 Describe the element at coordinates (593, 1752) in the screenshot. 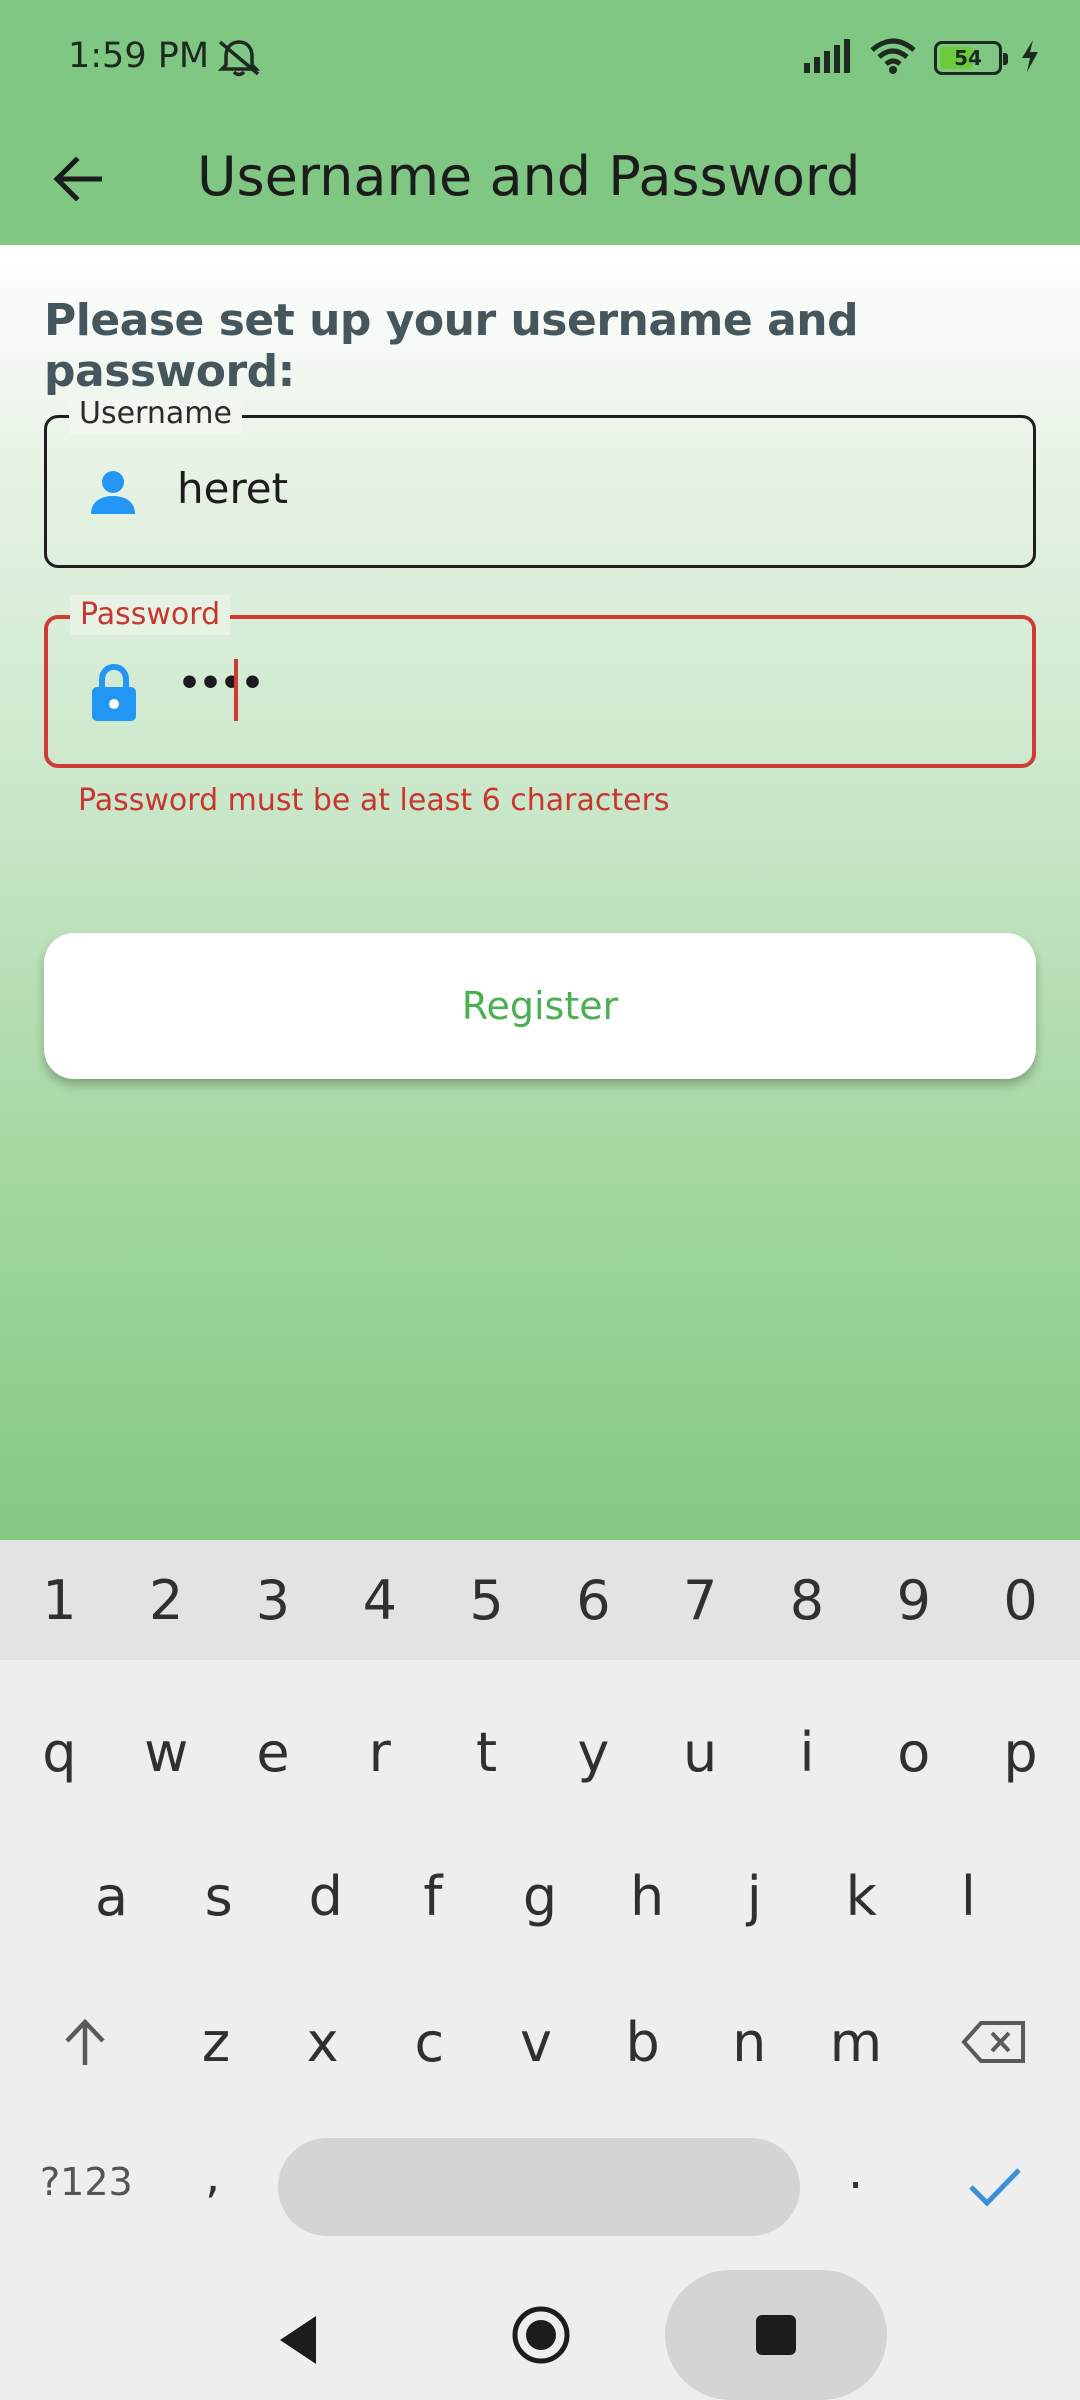

I see `key-y: y` at that location.